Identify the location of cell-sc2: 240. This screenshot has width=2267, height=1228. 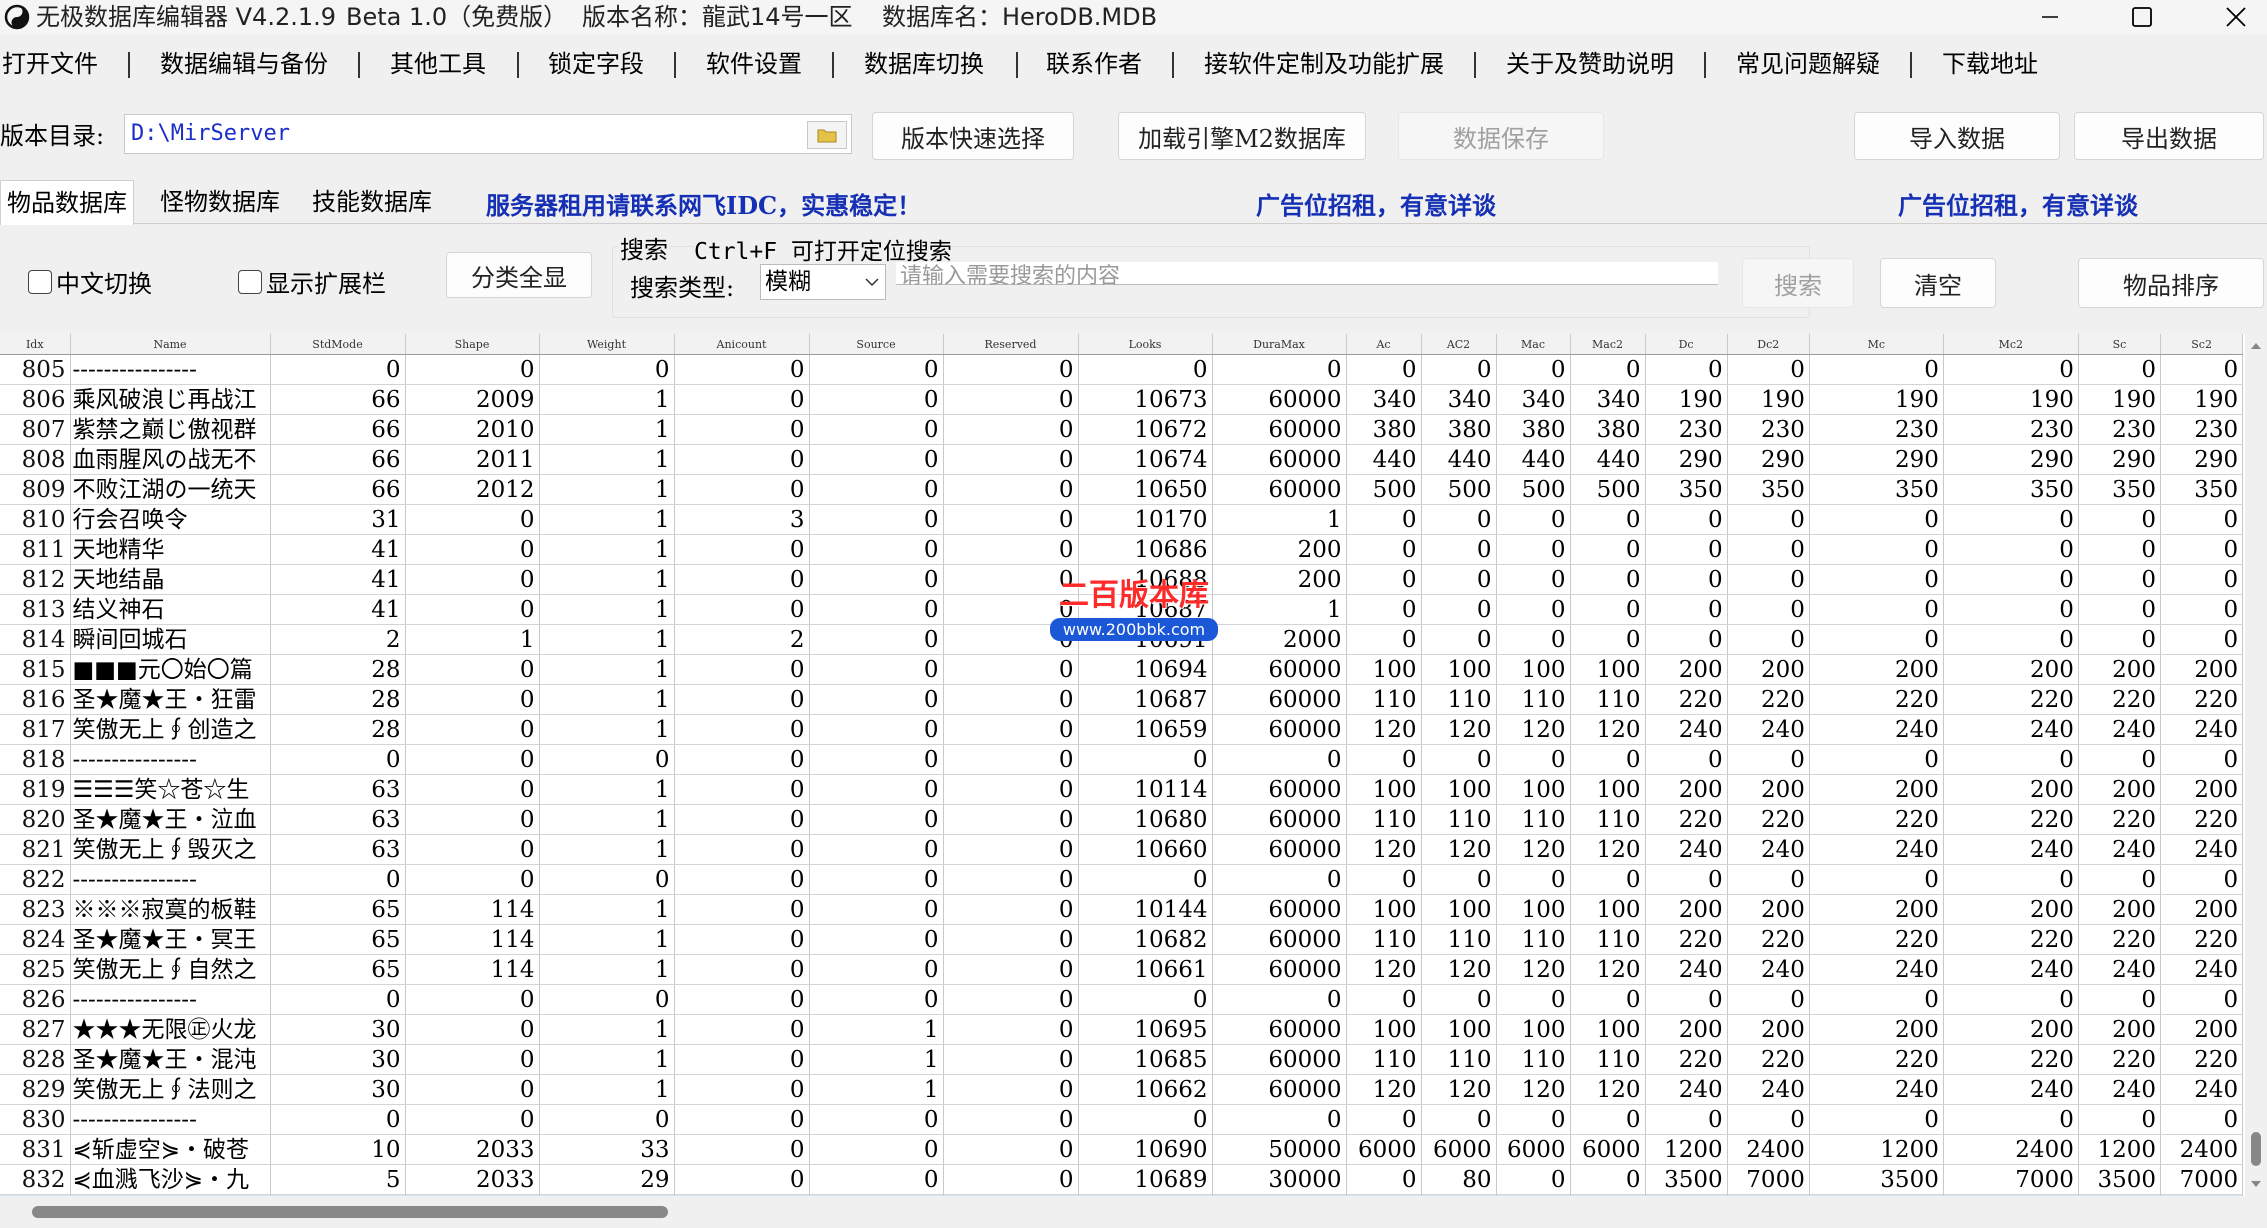
(2202, 1089).